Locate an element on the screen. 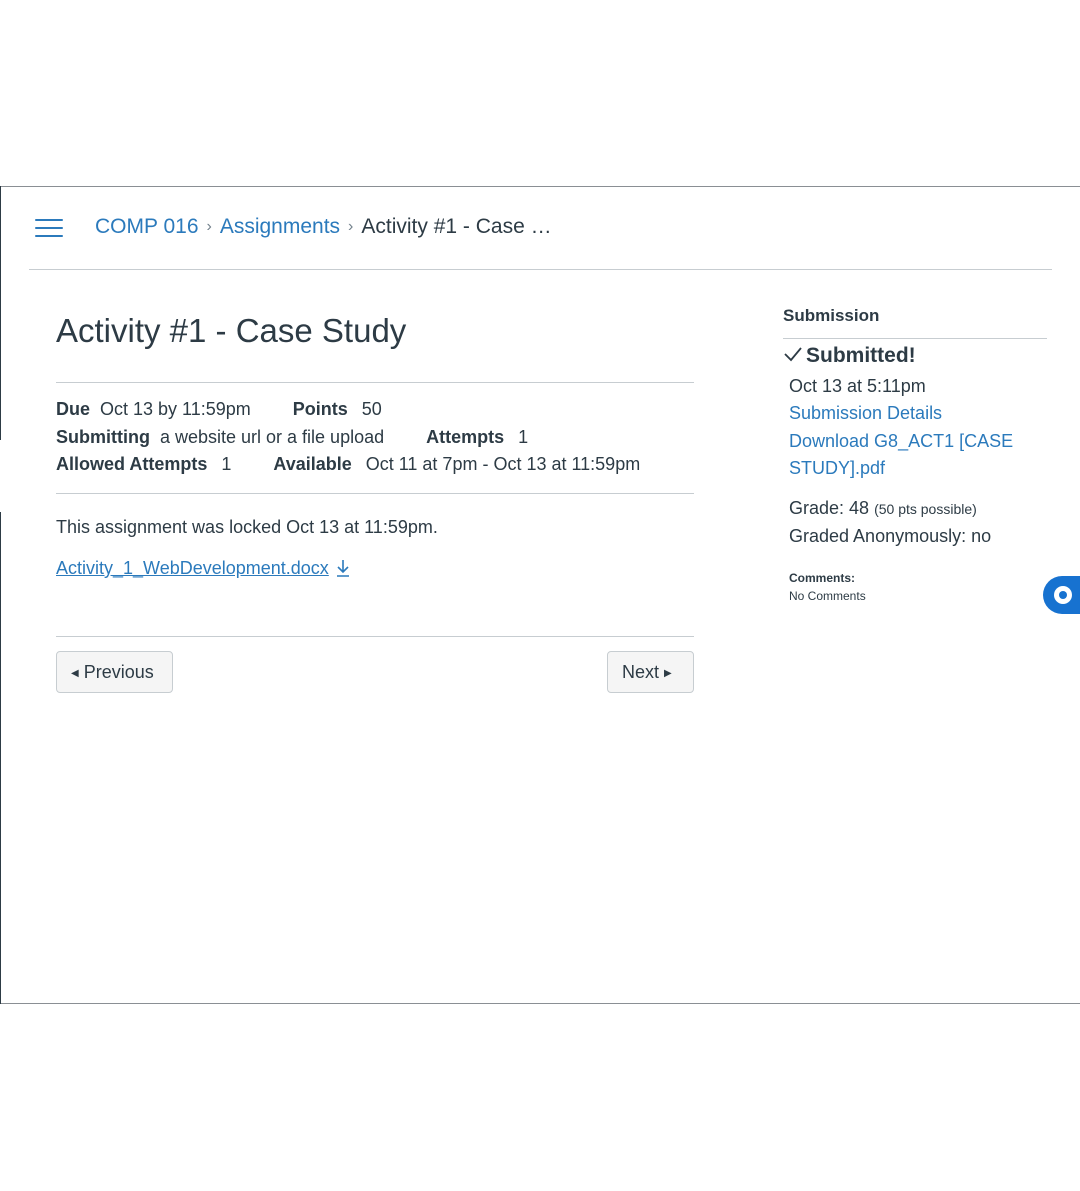  available-value: Oct 11 at 7pm - Oct 13 at 11:59pm is located at coordinates (503, 464).